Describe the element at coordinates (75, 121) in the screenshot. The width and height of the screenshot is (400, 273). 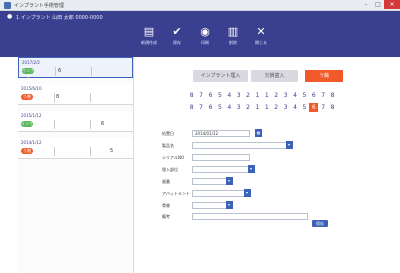
I see `history-card: 2015/1/12 インプラ 6` at that location.